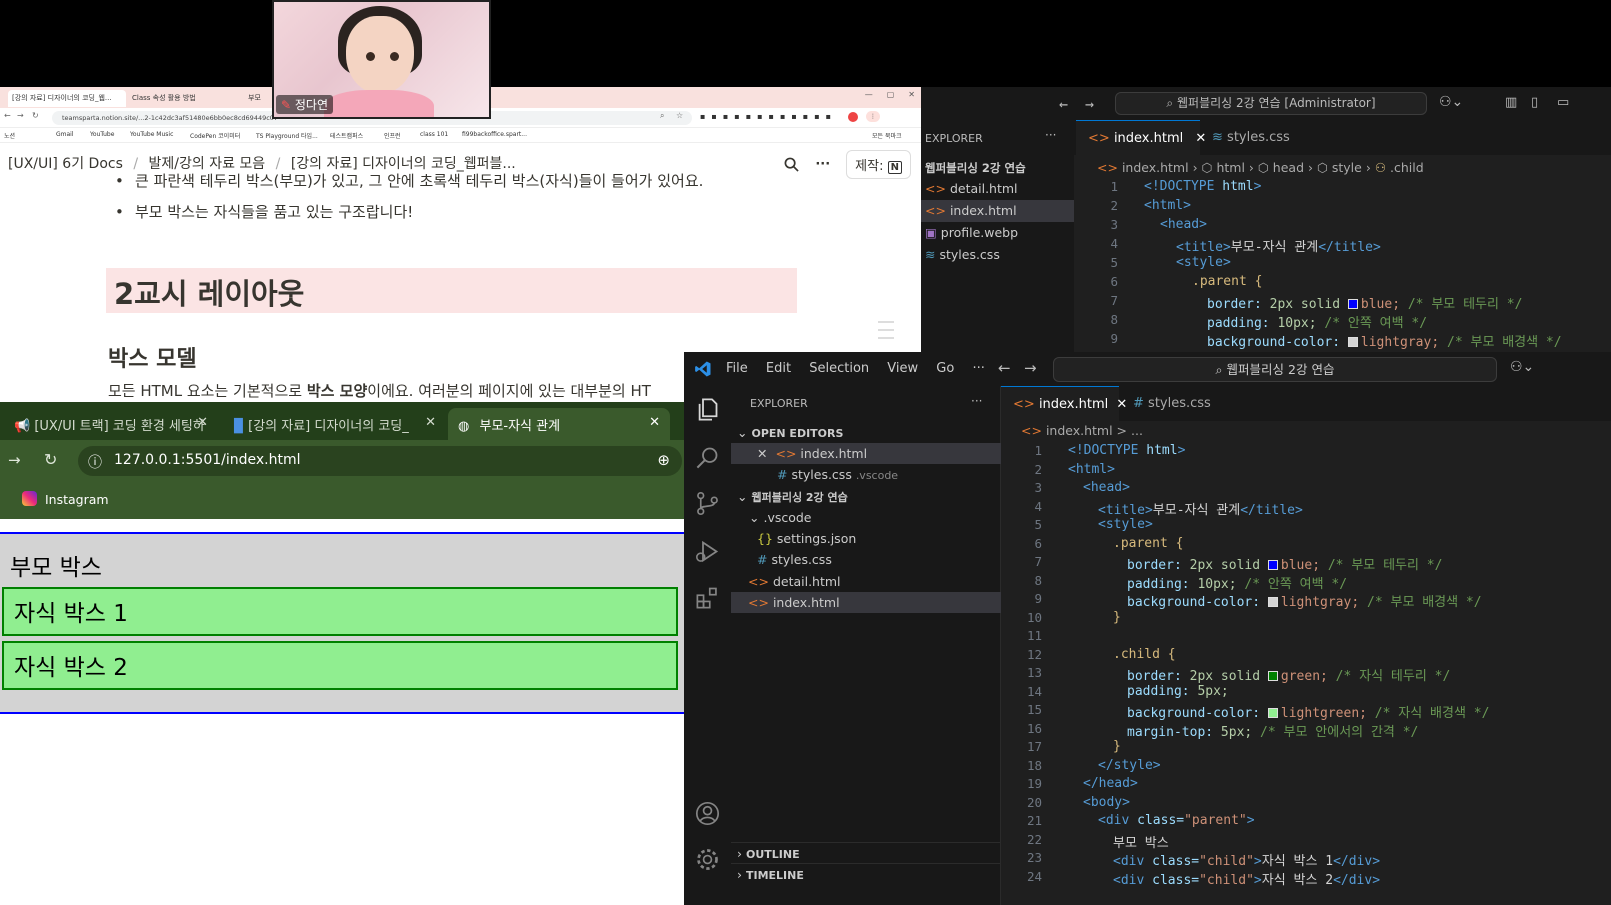 Image resolution: width=1611 pixels, height=905 pixels. What do you see at coordinates (737, 368) in the screenshot?
I see `menu-file: File` at bounding box center [737, 368].